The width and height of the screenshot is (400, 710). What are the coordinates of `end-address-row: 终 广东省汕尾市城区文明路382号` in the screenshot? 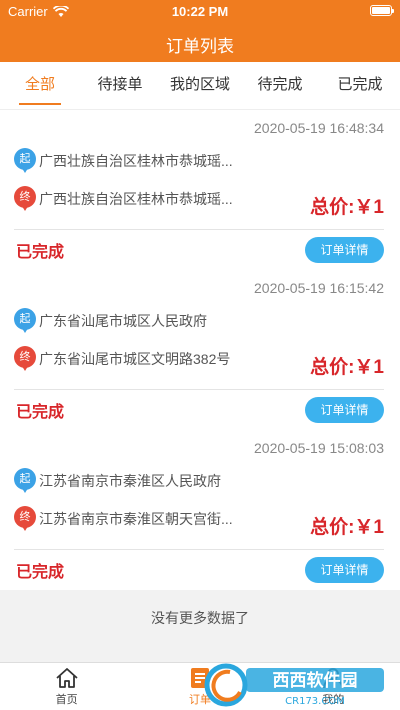 It's located at (139, 359).